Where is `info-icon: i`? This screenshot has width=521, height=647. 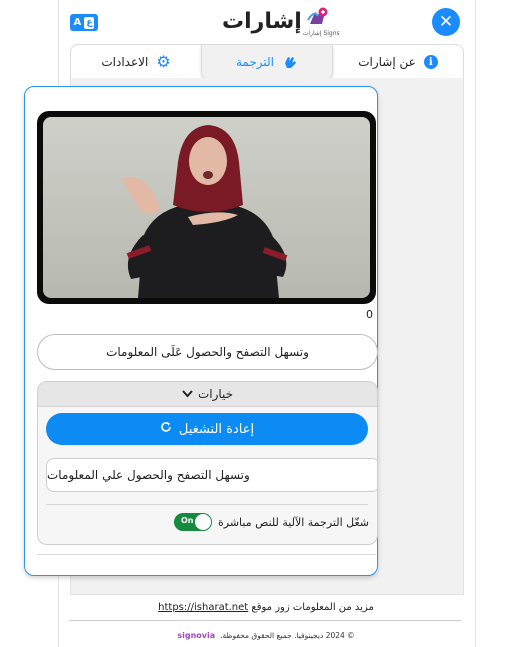 info-icon: i is located at coordinates (430, 62).